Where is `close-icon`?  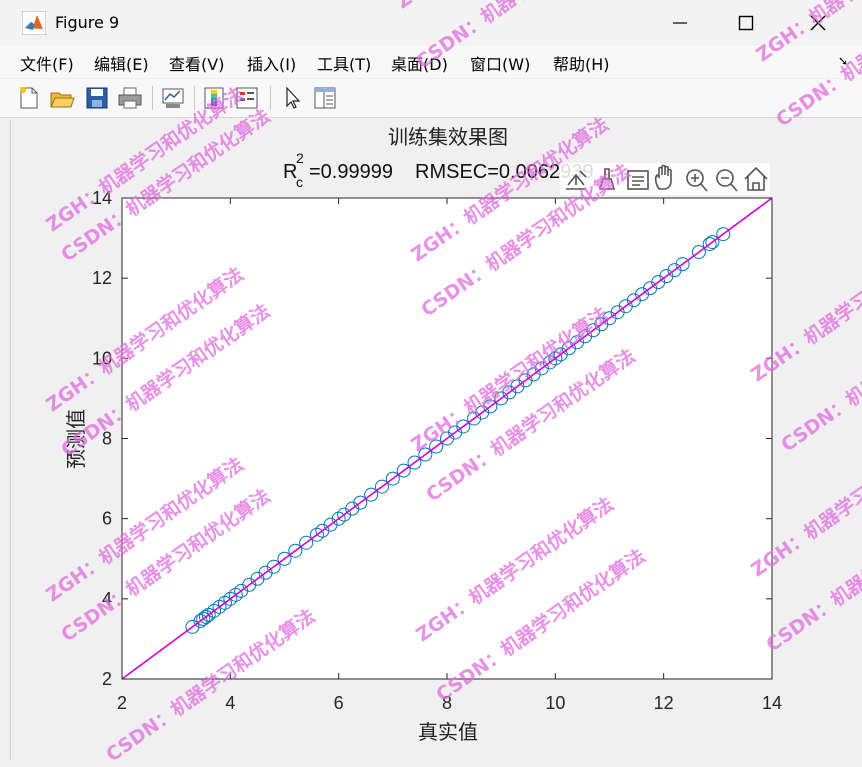
close-icon is located at coordinates (818, 23).